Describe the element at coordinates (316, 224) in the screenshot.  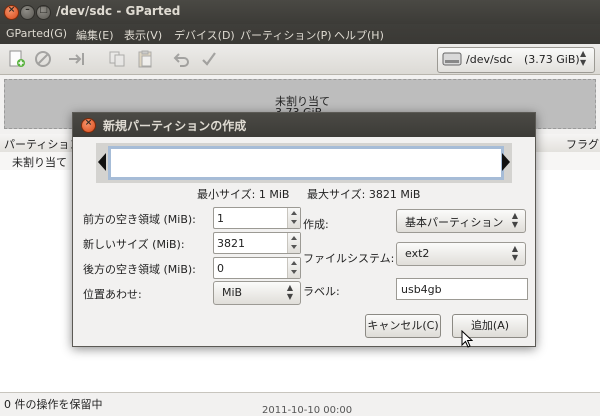
I see `create-as-label: 作成:` at that location.